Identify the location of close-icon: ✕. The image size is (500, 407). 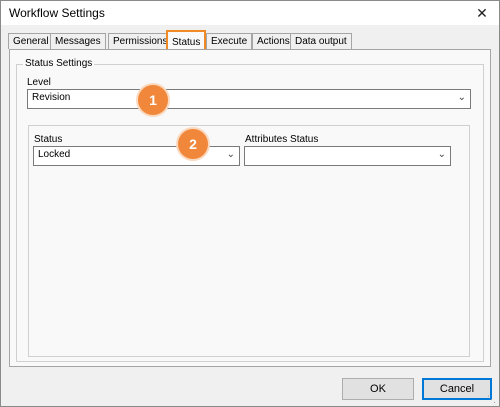
(482, 13).